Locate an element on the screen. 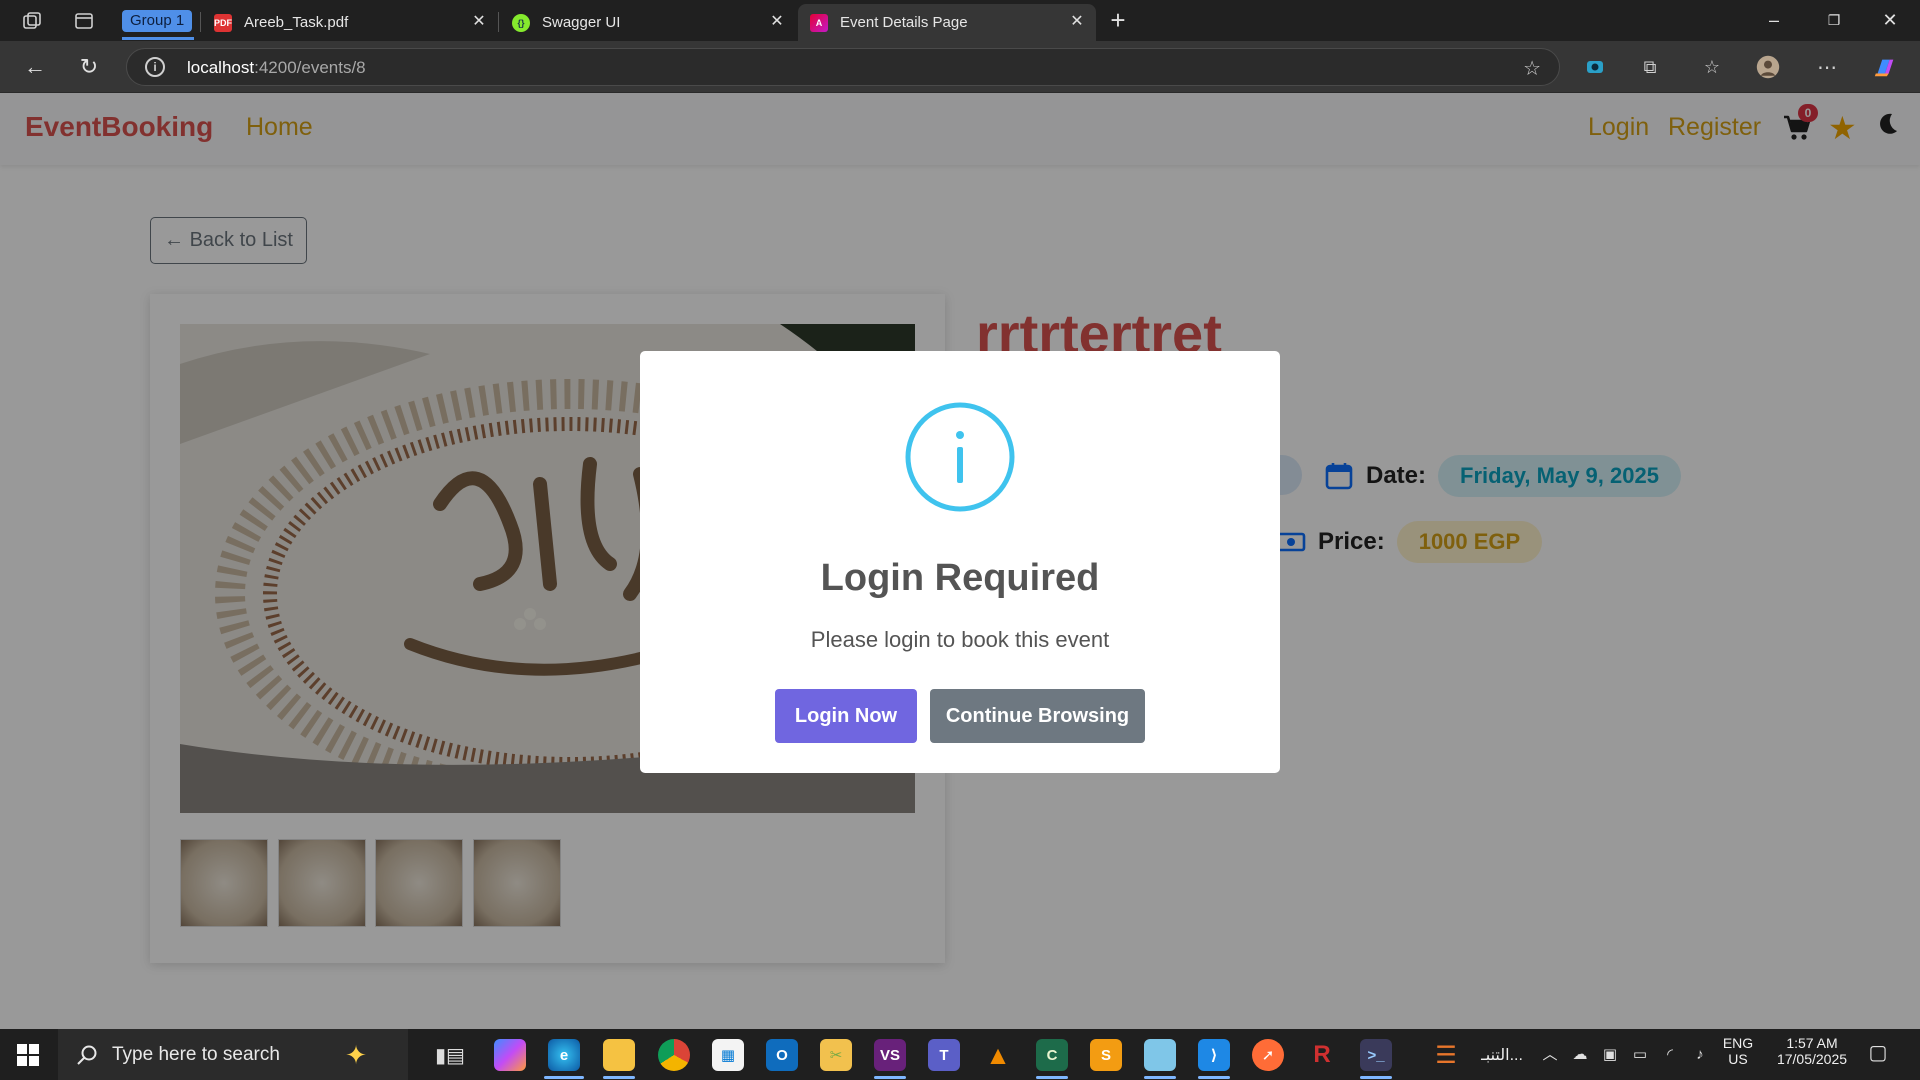  notification-app-icon: ☰ is located at coordinates (1446, 1055).